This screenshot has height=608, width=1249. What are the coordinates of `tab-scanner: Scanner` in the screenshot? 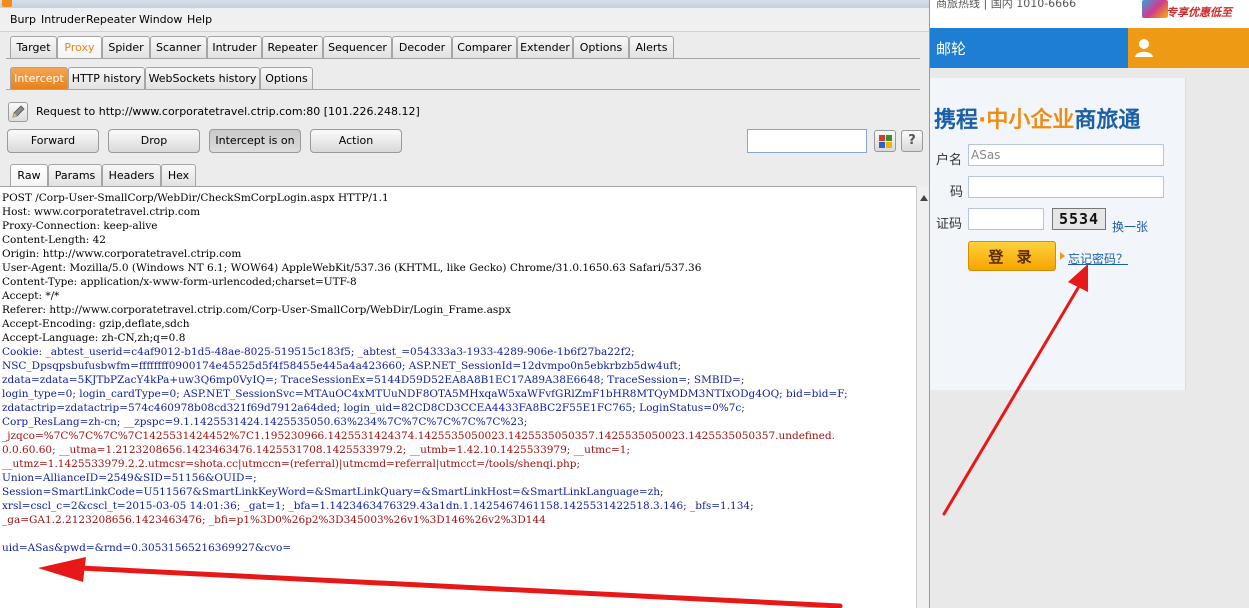 It's located at (178, 47).